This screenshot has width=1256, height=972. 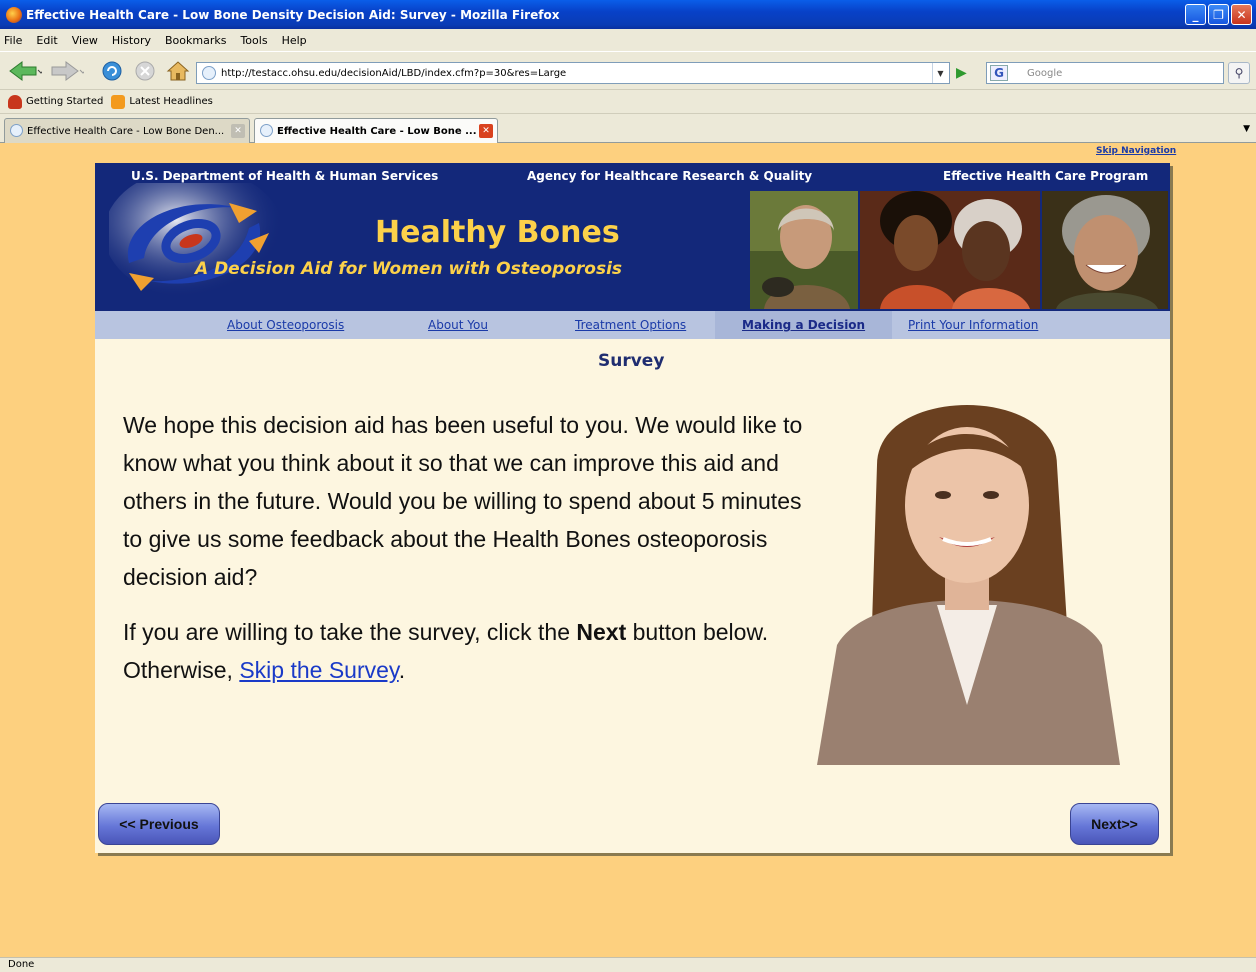 I want to click on nav-about-you: About You, so click(x=458, y=325).